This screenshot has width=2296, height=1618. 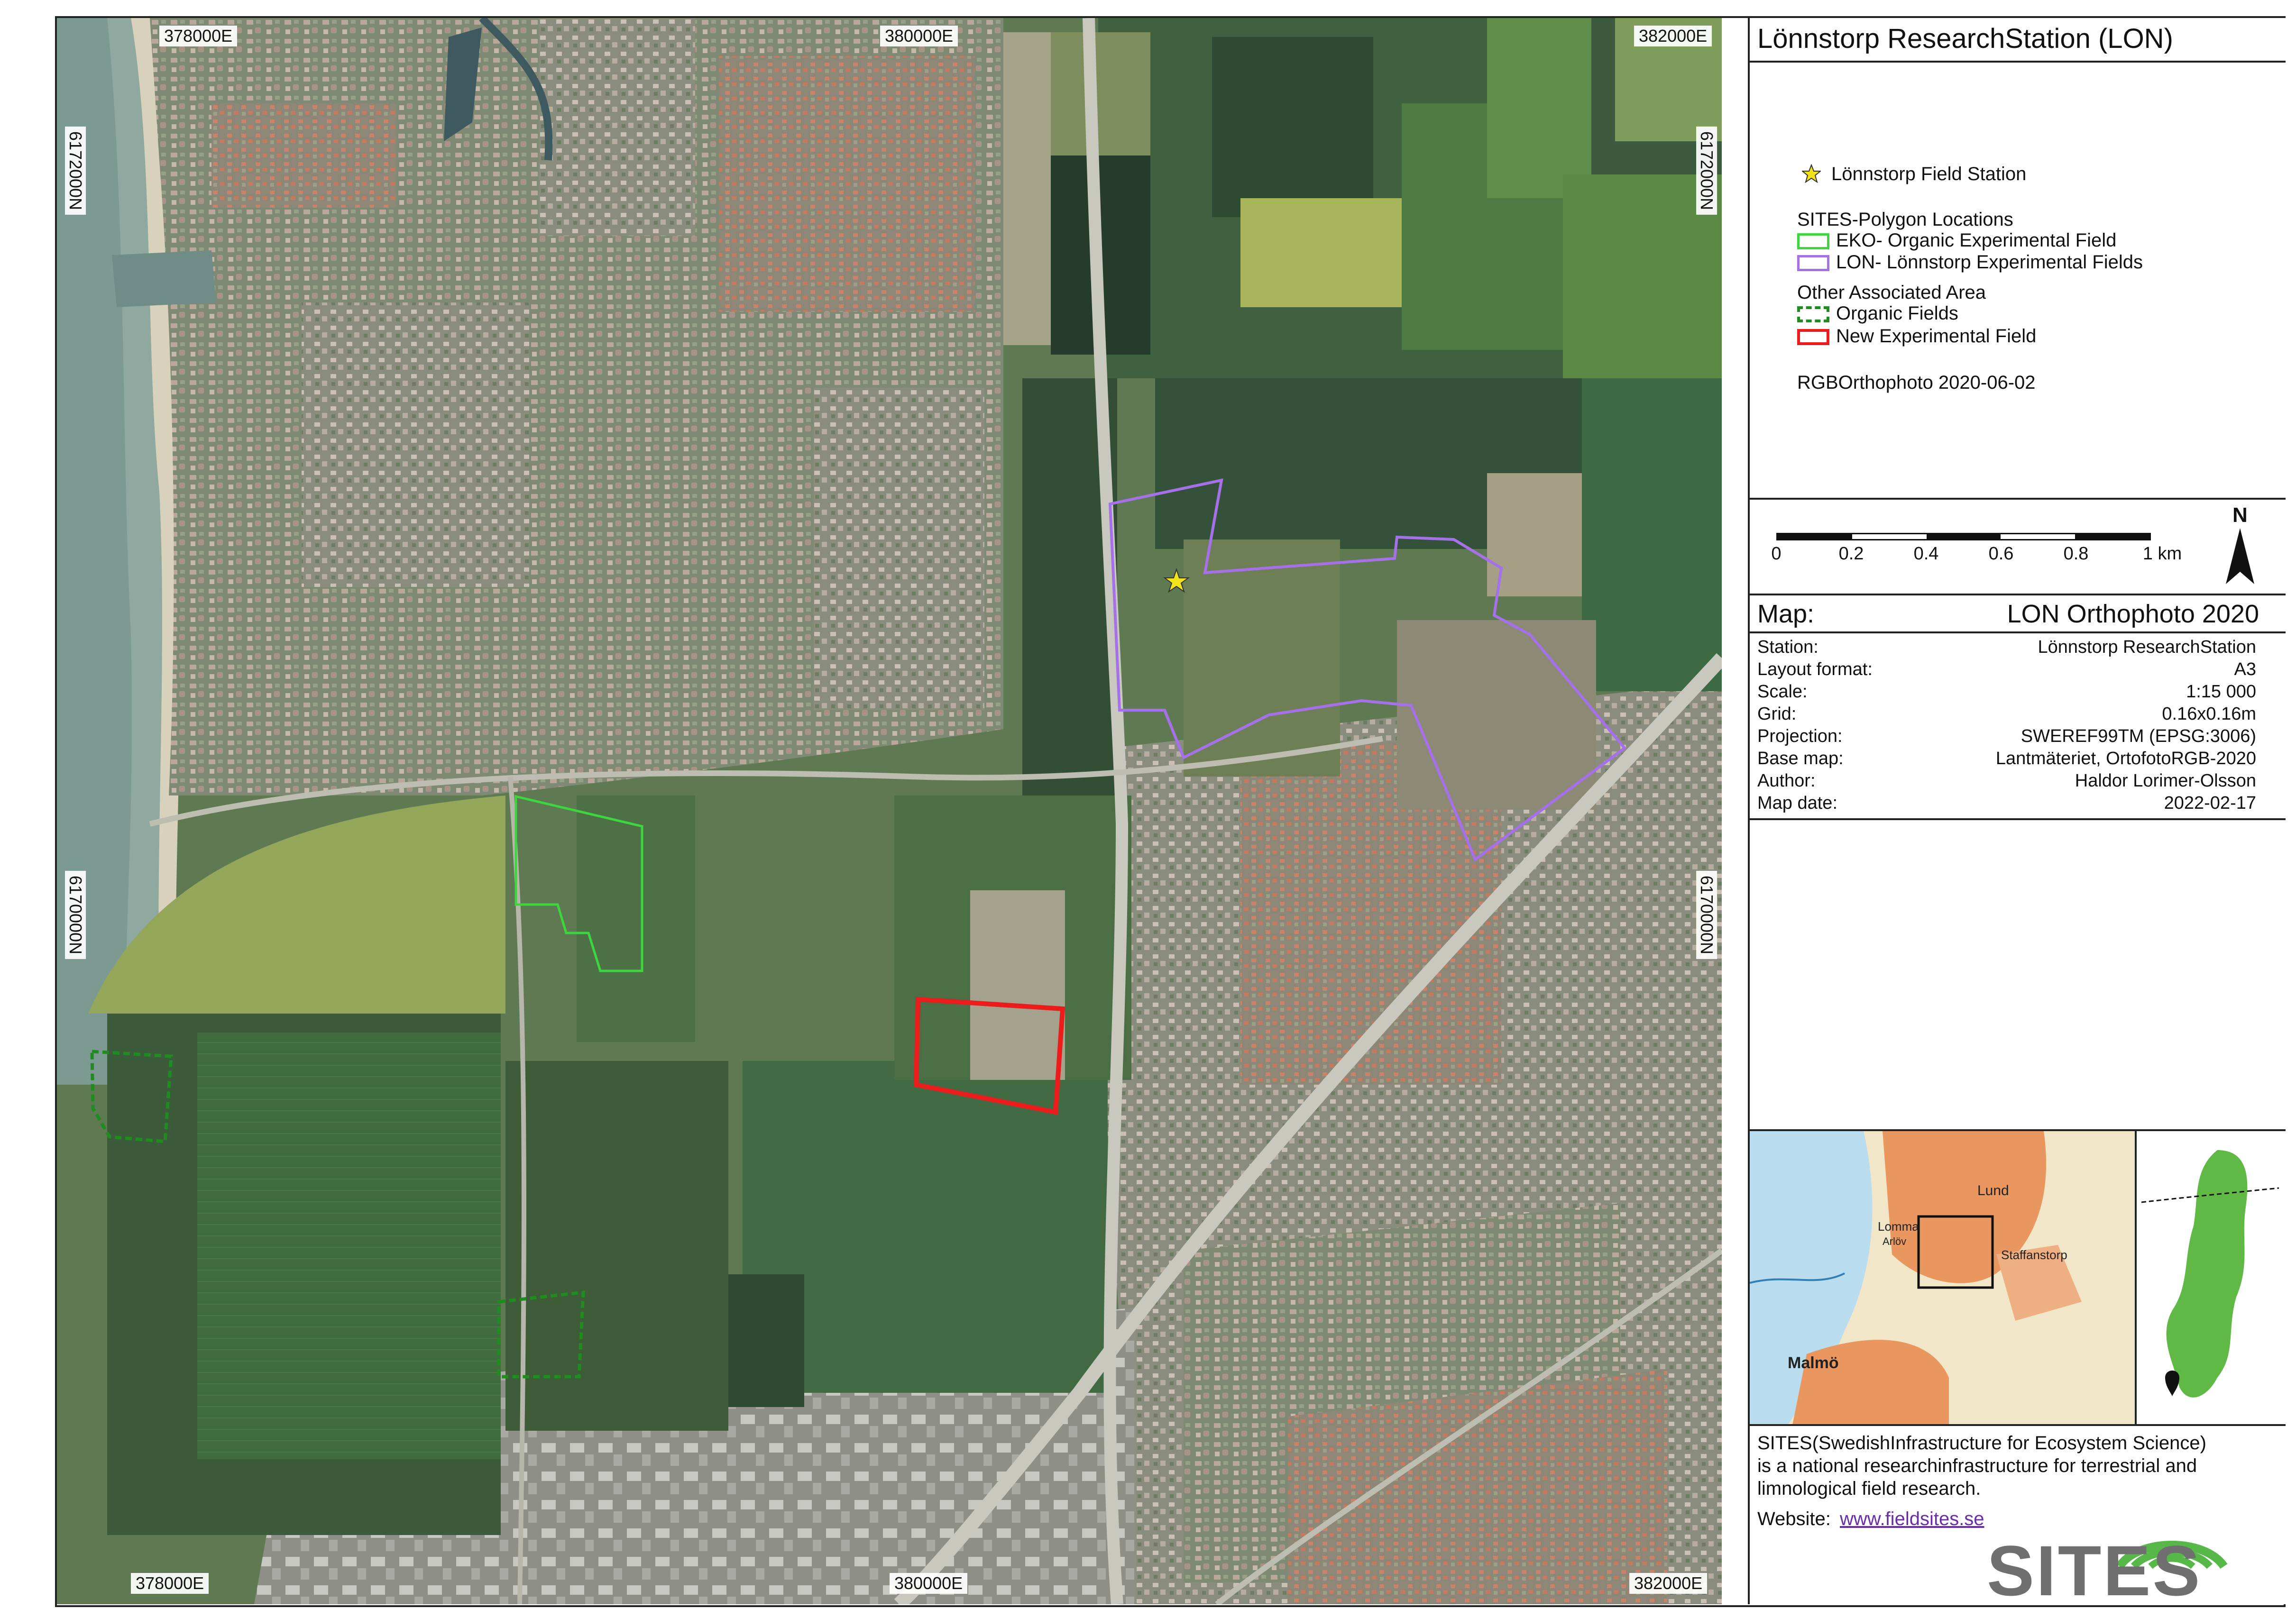 What do you see at coordinates (2240, 515) in the screenshot?
I see `north-label: N` at bounding box center [2240, 515].